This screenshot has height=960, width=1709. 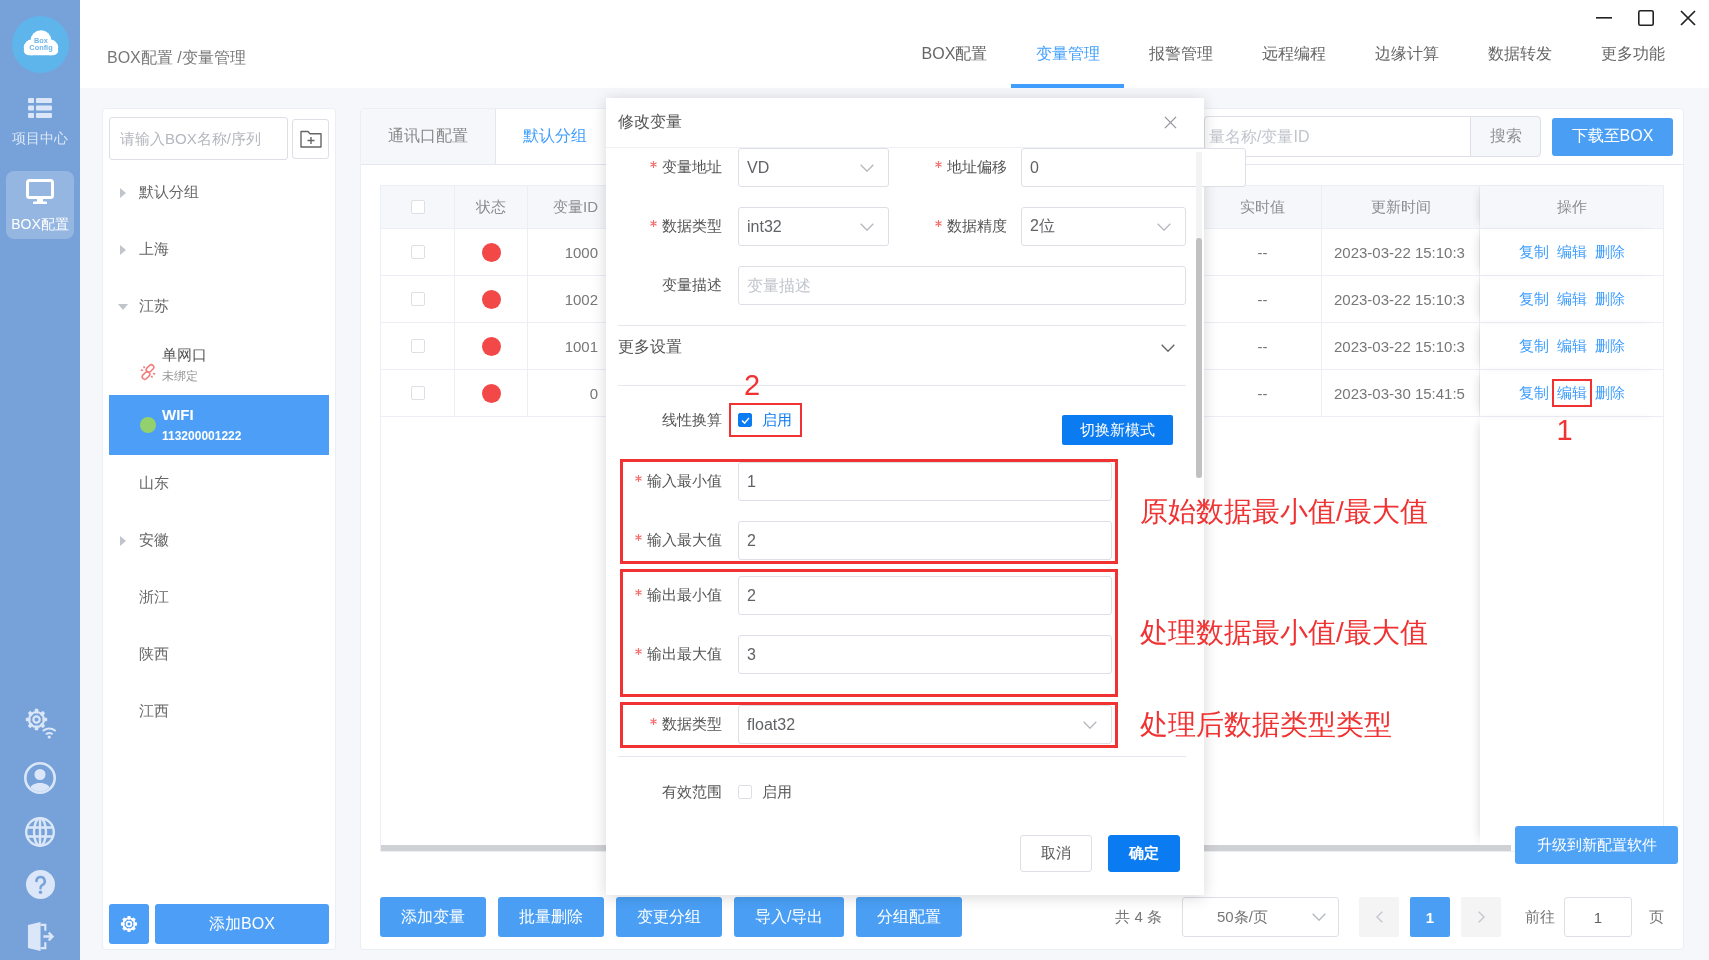 What do you see at coordinates (1430, 917) in the screenshot?
I see `page-button: 1` at bounding box center [1430, 917].